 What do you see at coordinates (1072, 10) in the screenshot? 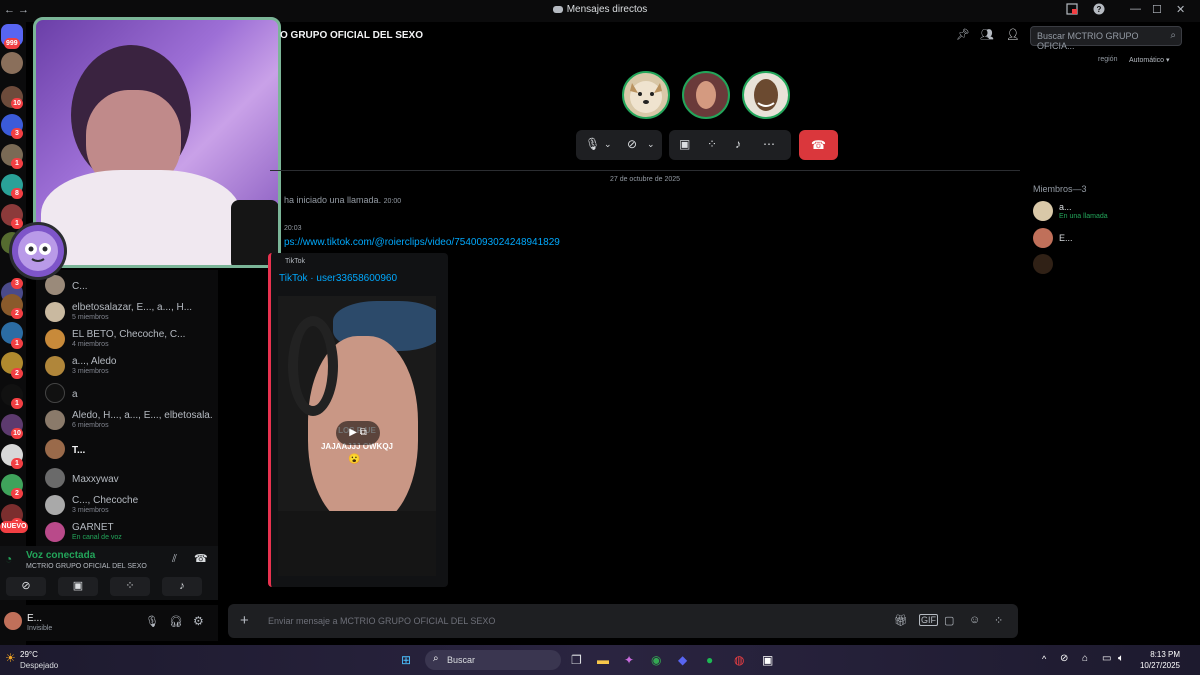
I see `inbox-icon` at bounding box center [1072, 10].